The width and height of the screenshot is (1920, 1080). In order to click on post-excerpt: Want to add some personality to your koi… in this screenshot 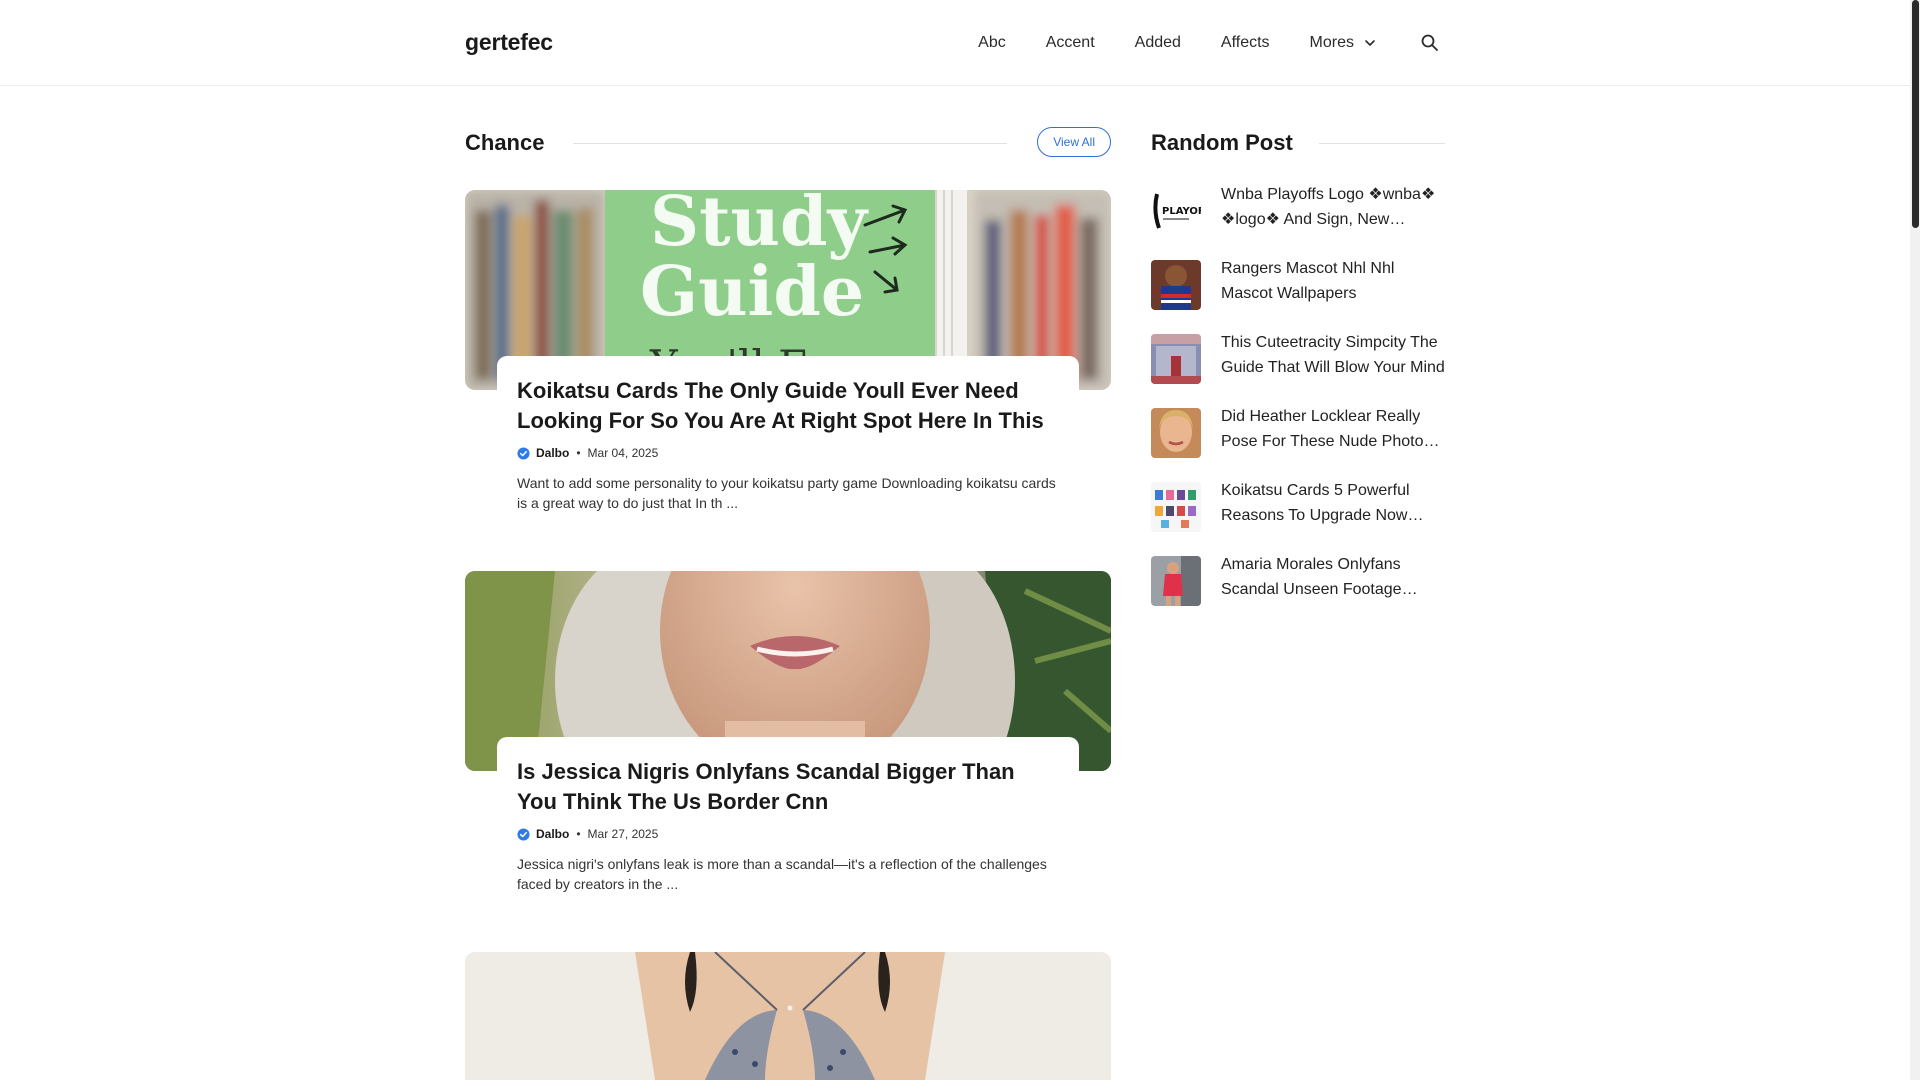, I will do `click(786, 493)`.